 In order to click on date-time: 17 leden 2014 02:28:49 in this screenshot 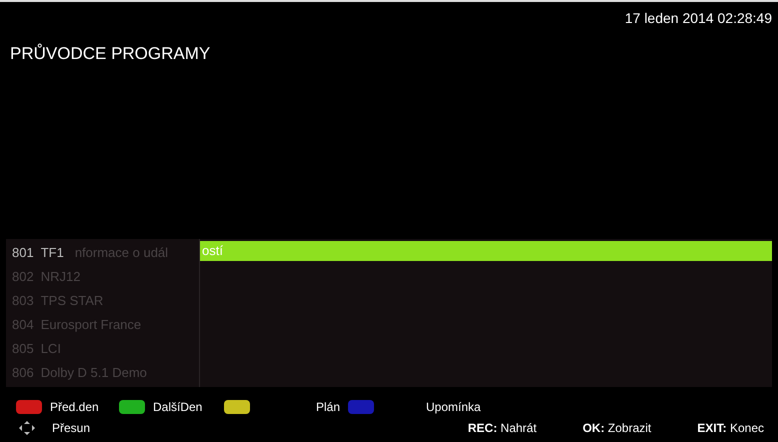, I will do `click(698, 18)`.